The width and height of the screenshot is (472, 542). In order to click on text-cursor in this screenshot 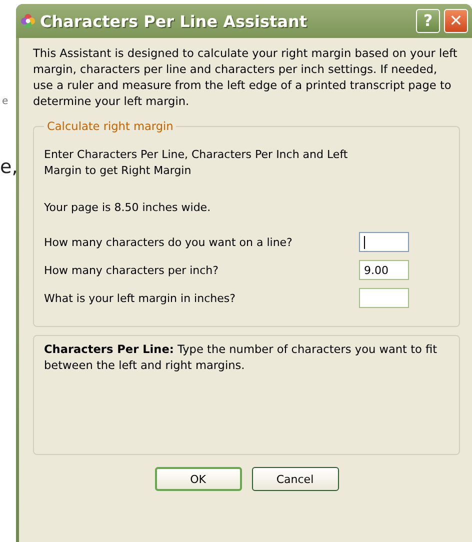, I will do `click(364, 242)`.